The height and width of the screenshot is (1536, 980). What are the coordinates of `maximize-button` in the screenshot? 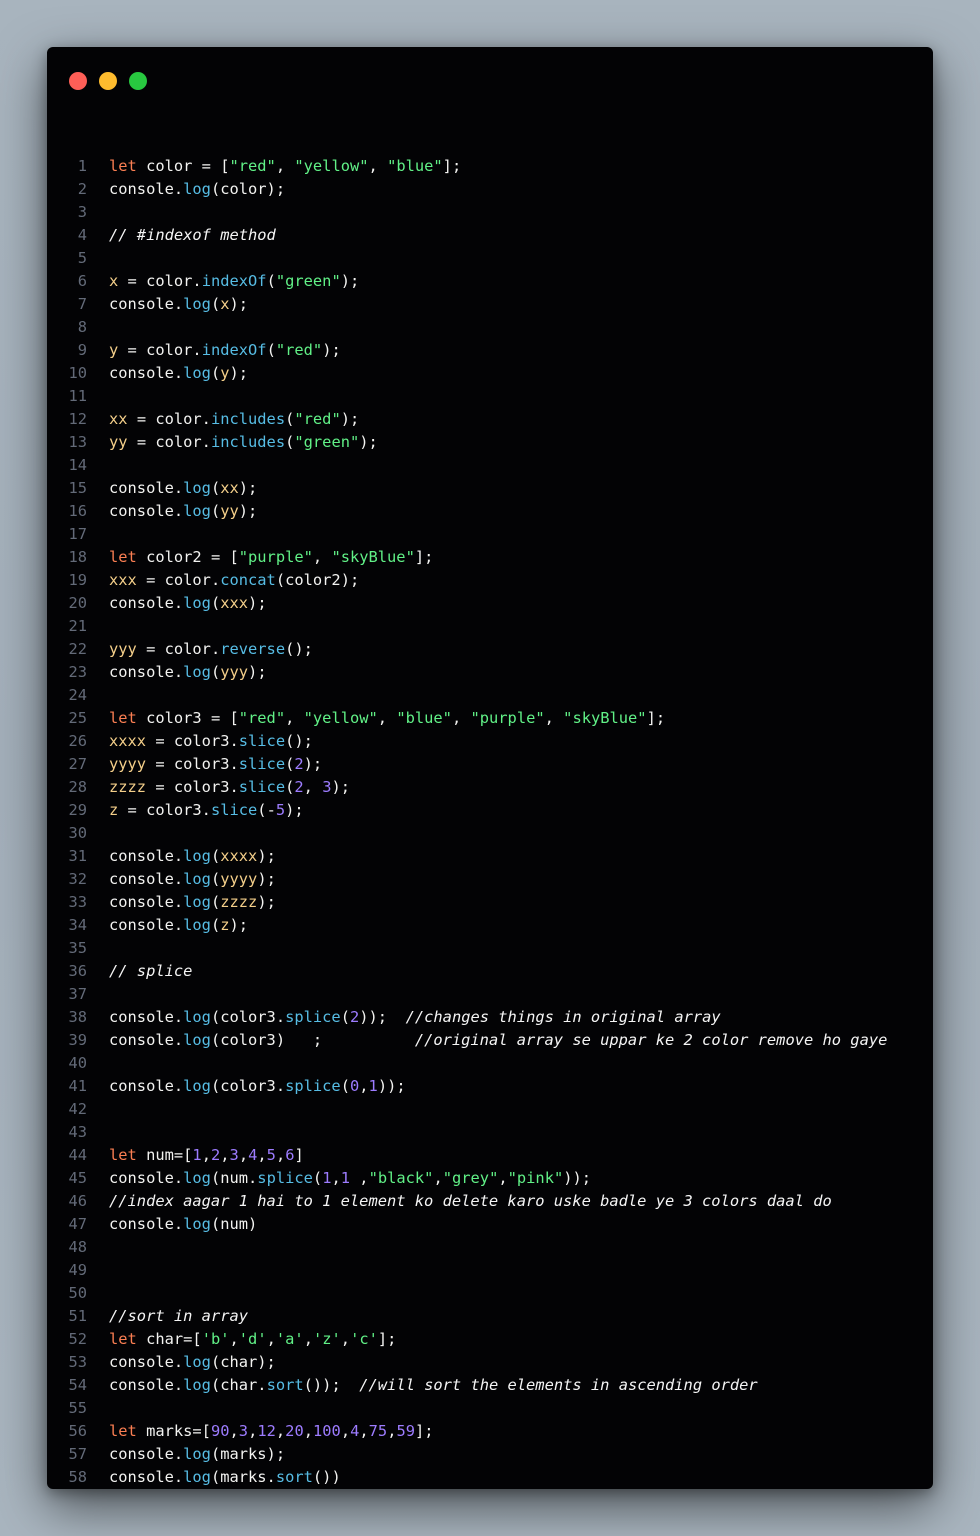 It's located at (138, 81).